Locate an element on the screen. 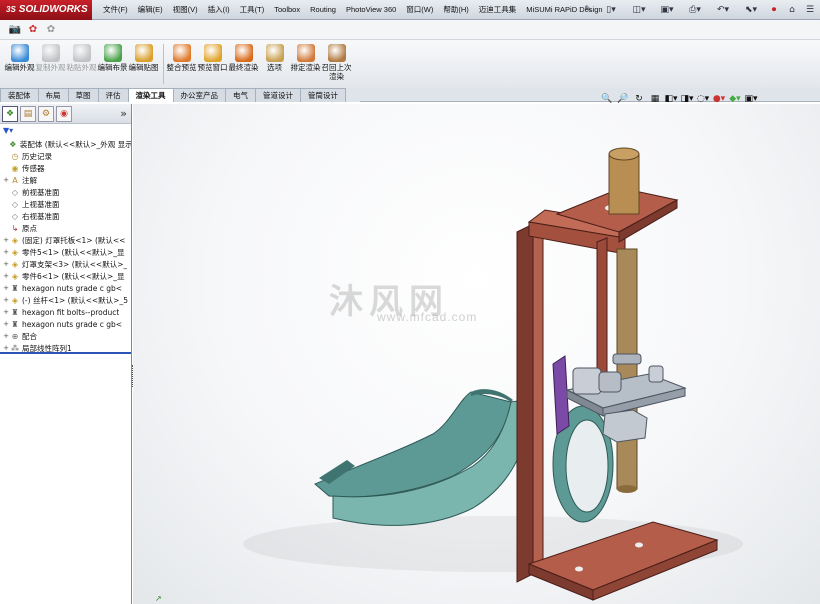  edit-decal-button: 编辑贴图 is located at coordinates (143, 58).